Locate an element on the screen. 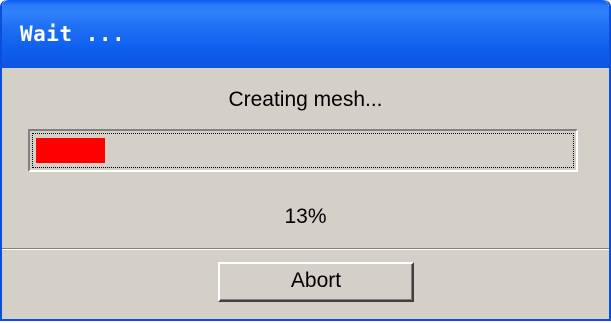 This screenshot has width=611, height=323. separator is located at coordinates (305, 249).